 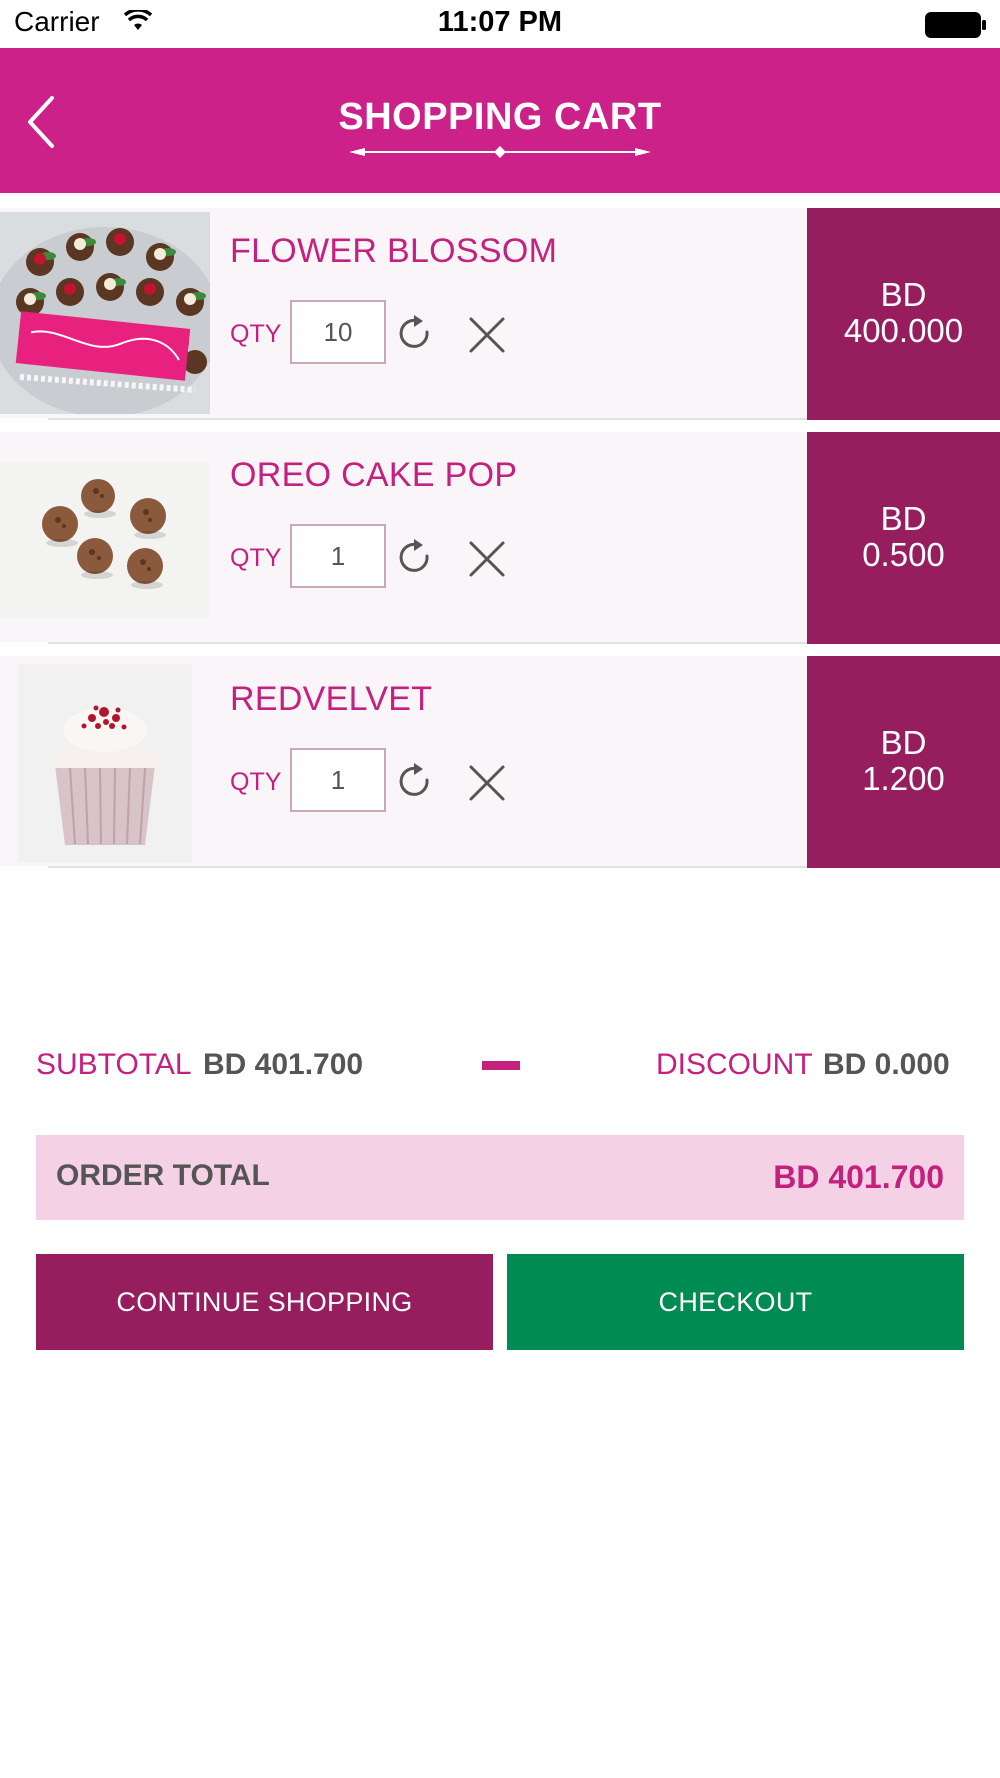 I want to click on order-total-label: ORDER TOTAL, so click(x=163, y=1175).